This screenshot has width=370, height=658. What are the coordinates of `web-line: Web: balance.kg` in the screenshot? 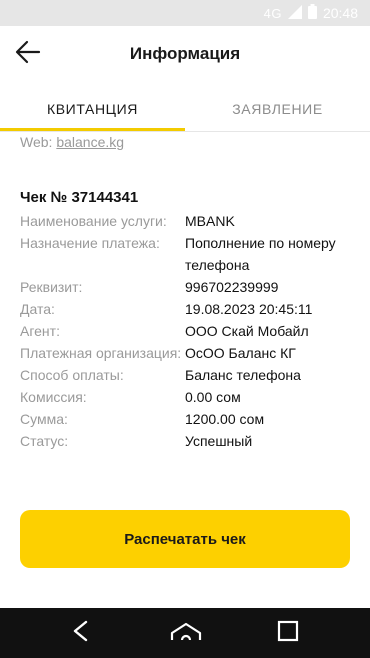 It's located at (185, 143).